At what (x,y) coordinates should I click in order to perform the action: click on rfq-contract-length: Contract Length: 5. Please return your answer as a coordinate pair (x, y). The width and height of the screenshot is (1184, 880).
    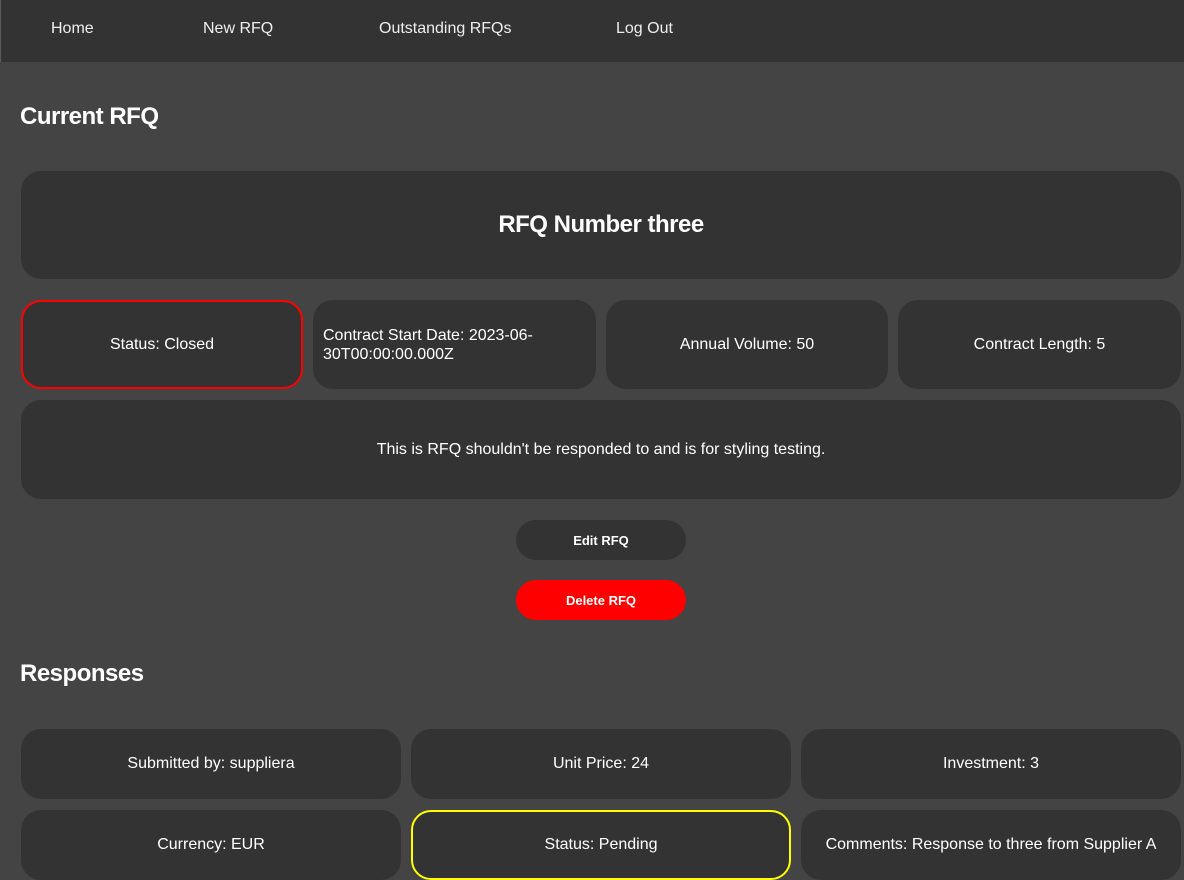
    Looking at the image, I should click on (1039, 344).